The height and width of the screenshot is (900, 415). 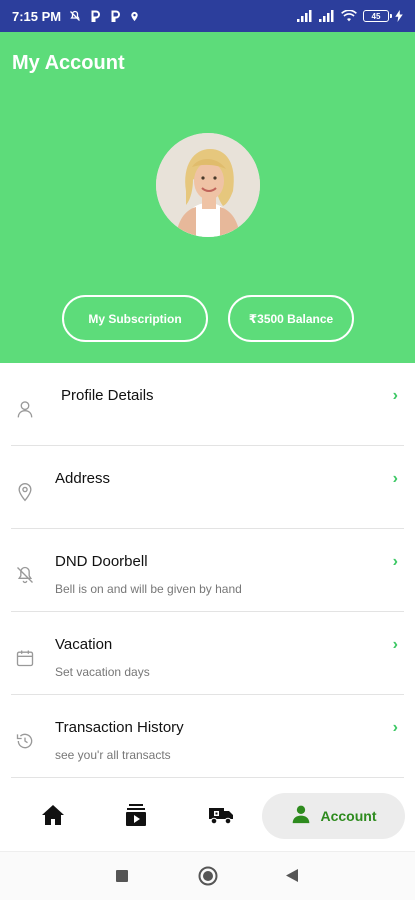 What do you see at coordinates (25, 575) in the screenshot?
I see `bell-off-icon` at bounding box center [25, 575].